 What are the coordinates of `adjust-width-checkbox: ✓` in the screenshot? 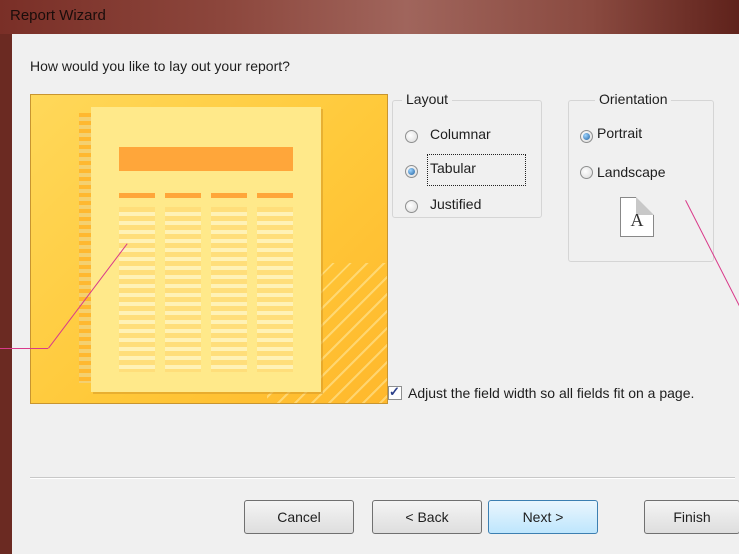 It's located at (395, 392).